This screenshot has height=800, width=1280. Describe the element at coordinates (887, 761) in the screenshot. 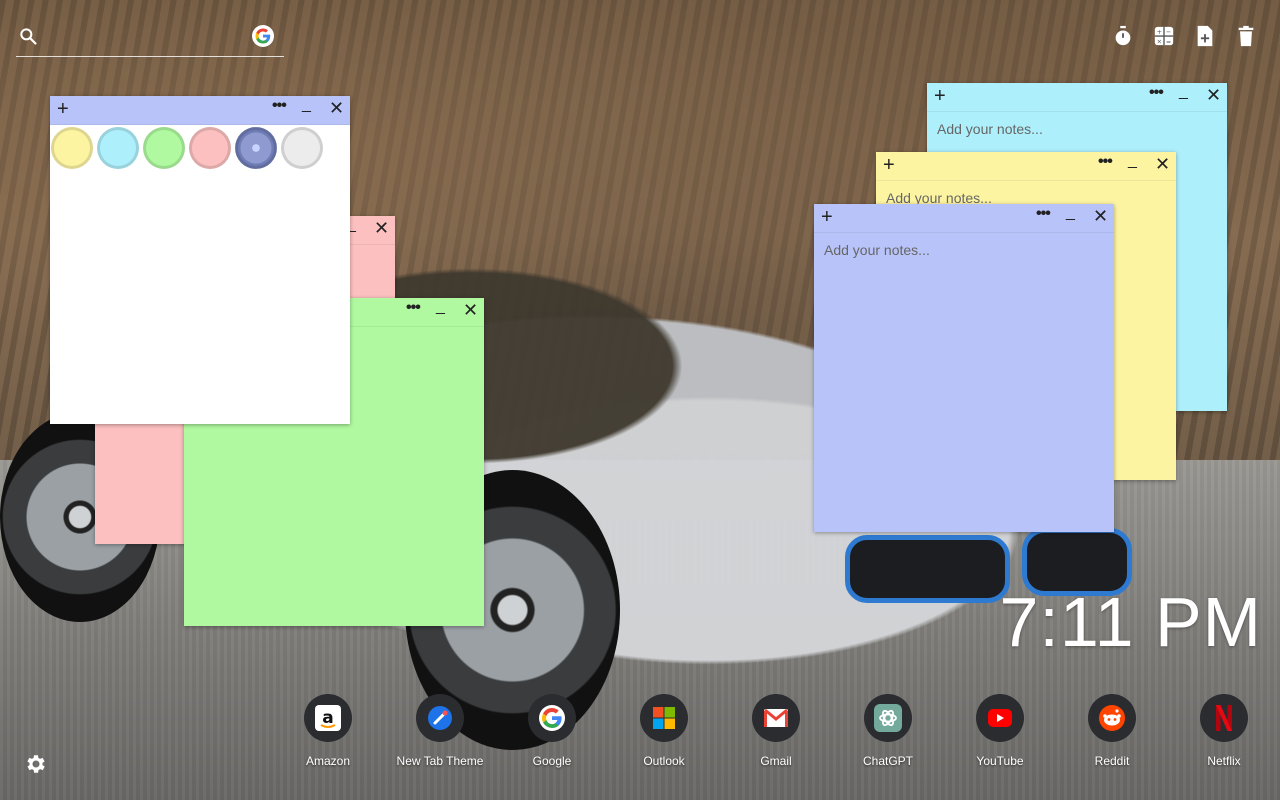

I see `shortcut-label: ChatGPT` at that location.